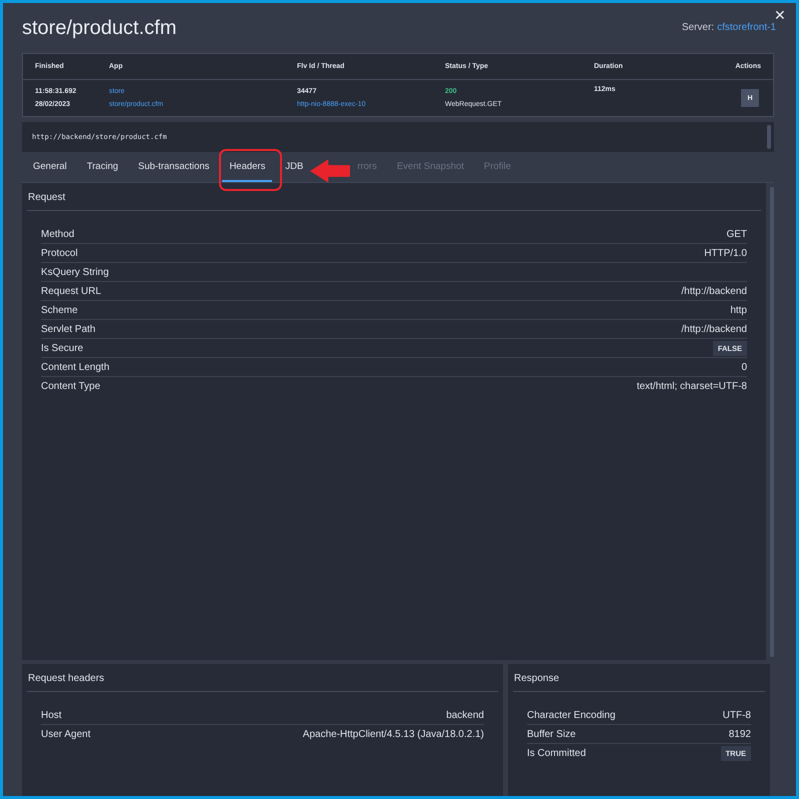 The width and height of the screenshot is (799, 799). What do you see at coordinates (62, 348) in the screenshot?
I see `field-label: Is Secure` at bounding box center [62, 348].